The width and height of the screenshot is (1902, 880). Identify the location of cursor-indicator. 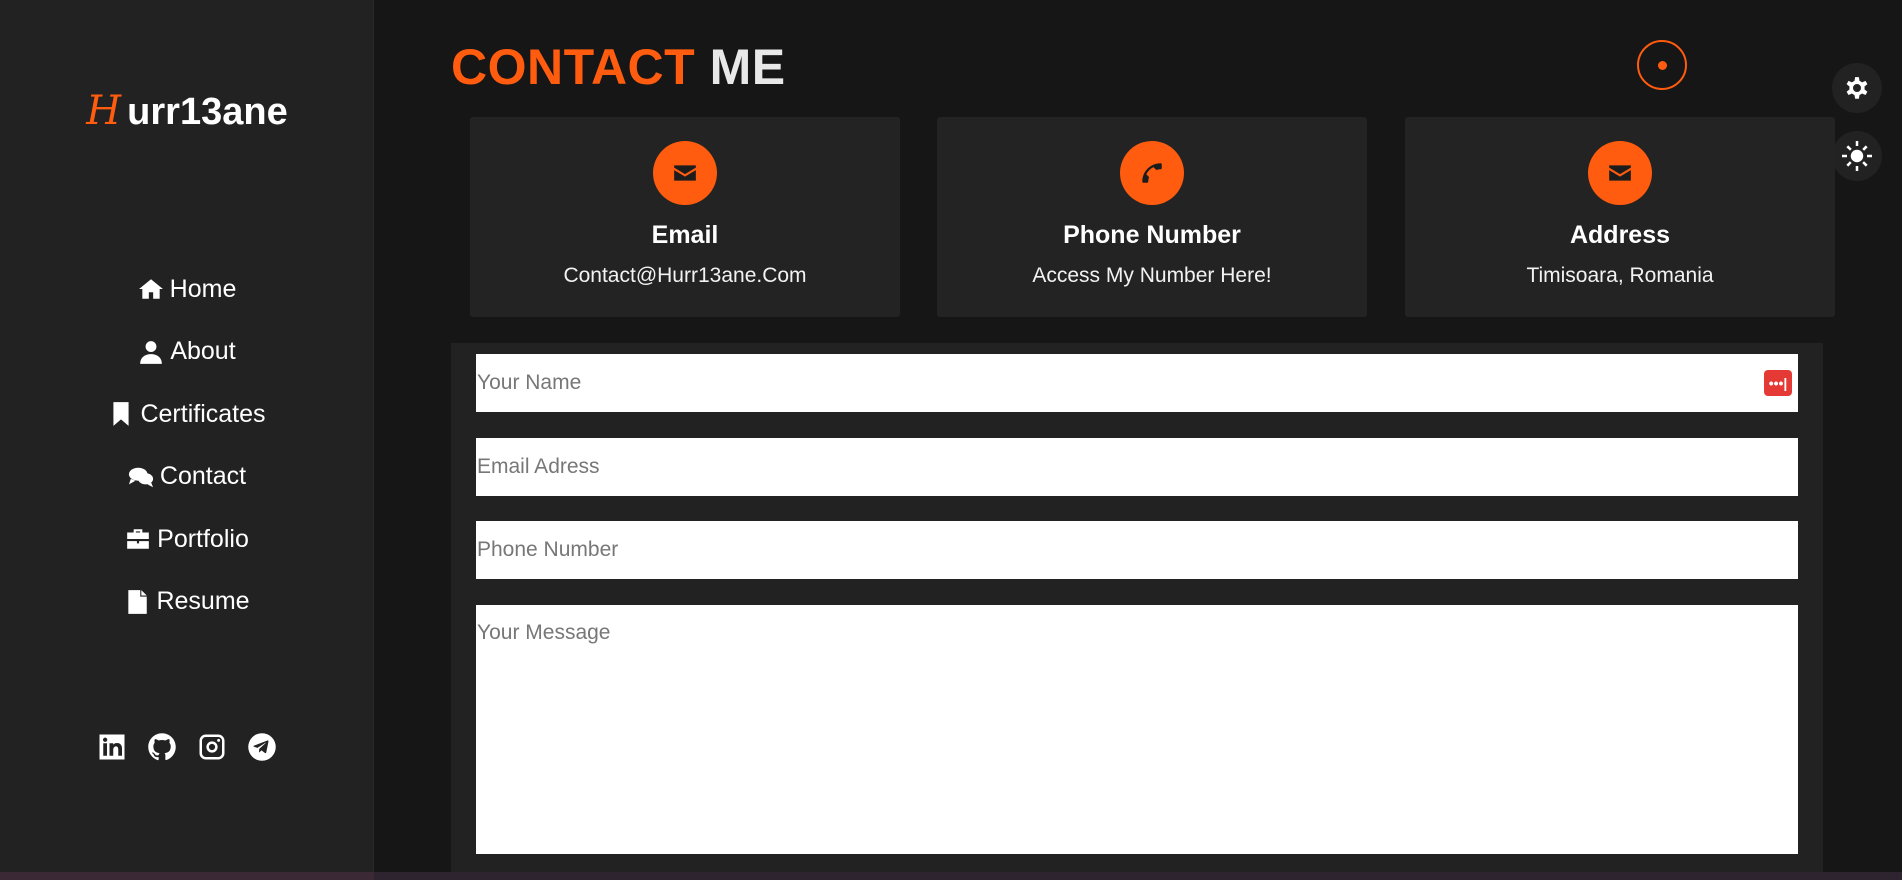
(1662, 65).